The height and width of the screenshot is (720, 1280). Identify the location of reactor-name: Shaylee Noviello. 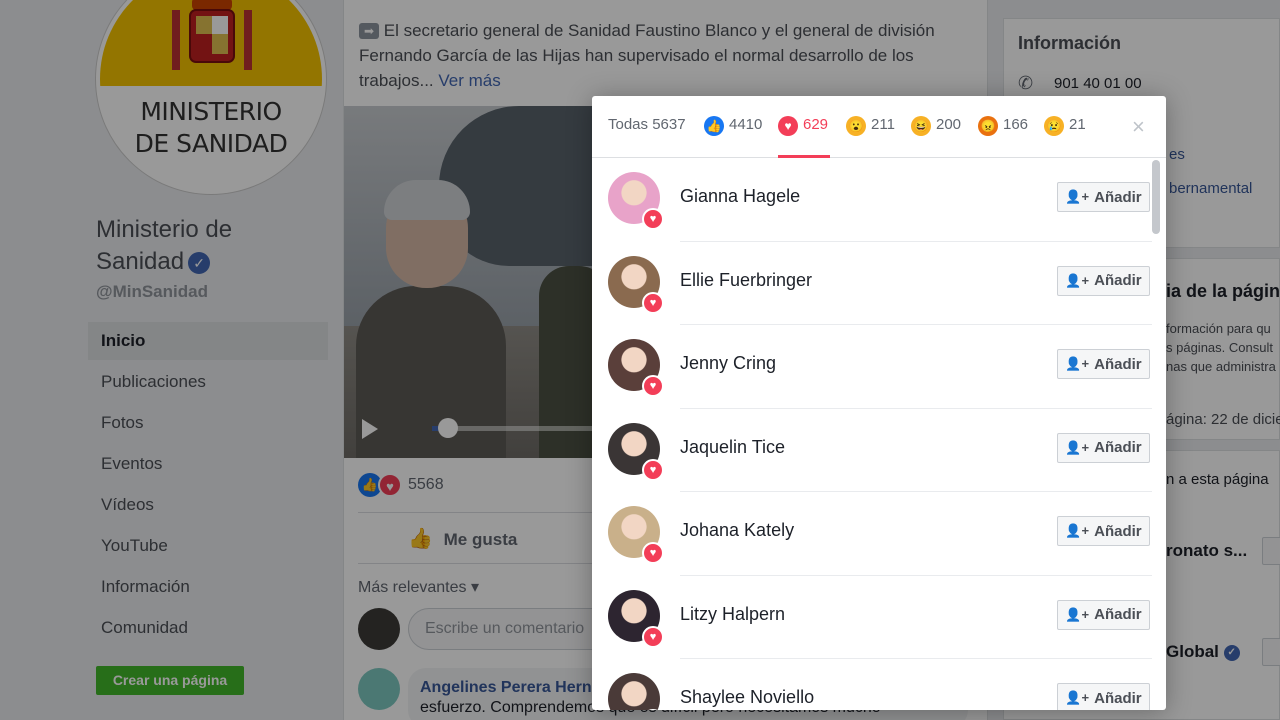
(747, 697).